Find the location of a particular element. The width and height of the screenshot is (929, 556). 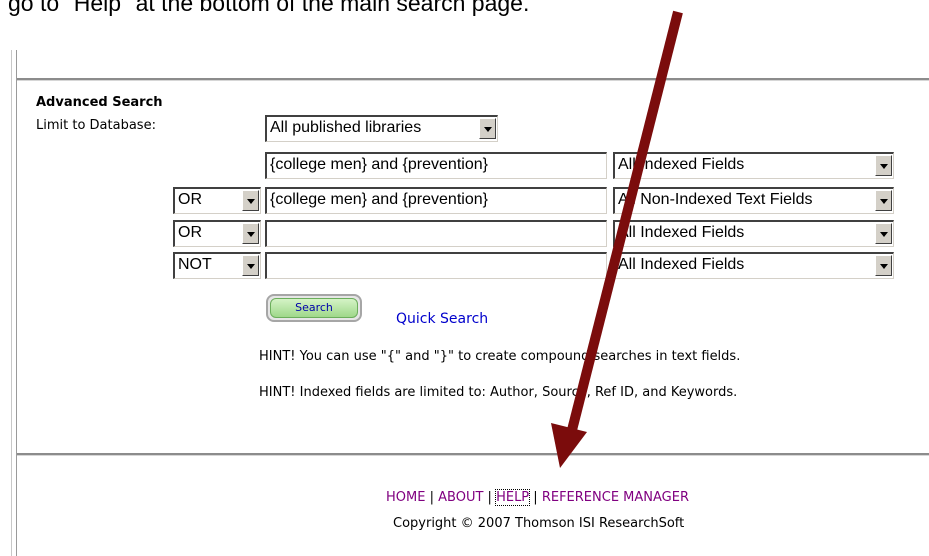

annotation-arrow is located at coordinates (617, 239).